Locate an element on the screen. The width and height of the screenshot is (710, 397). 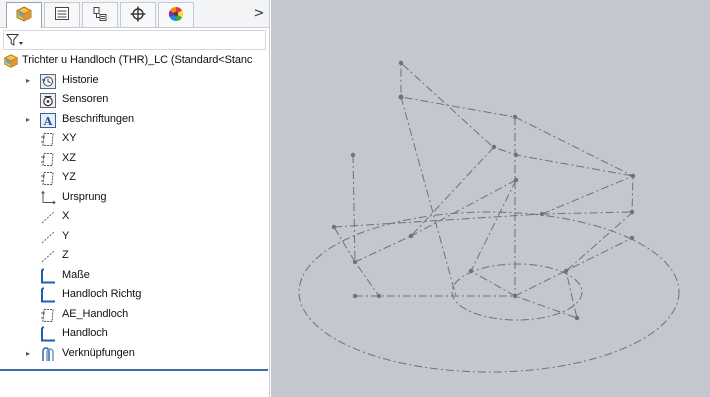
property-list-icon is located at coordinates (62, 15).